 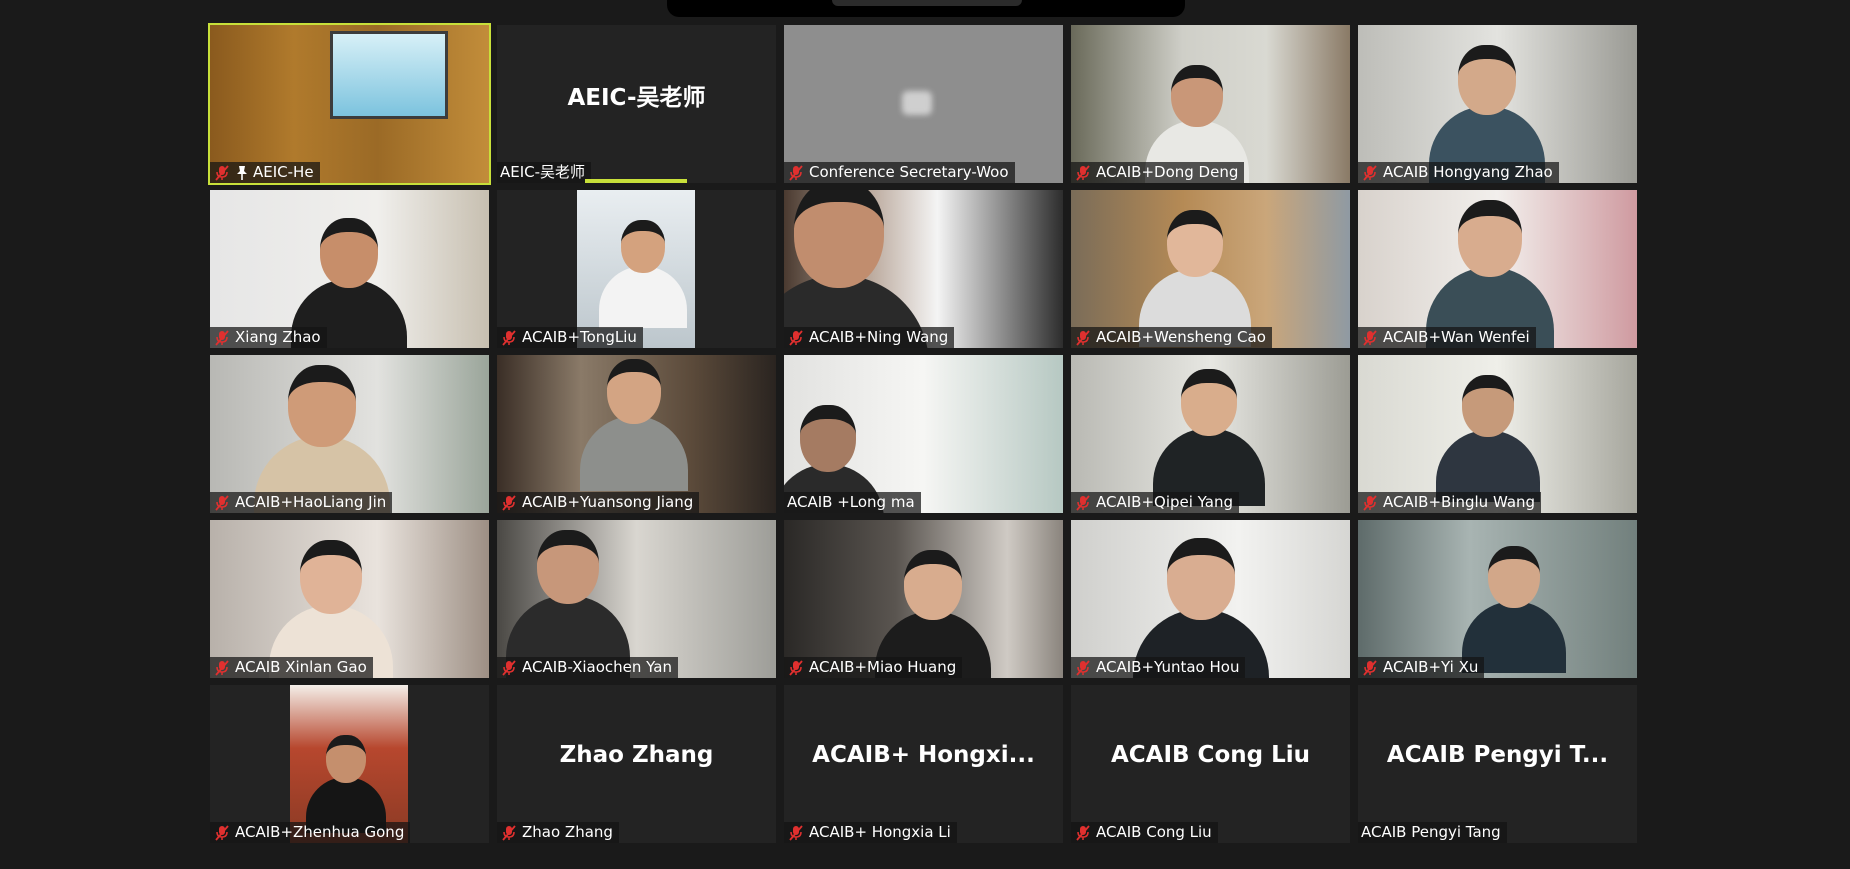 I want to click on participant-tile: ACAIB+Dong Deng, so click(x=1210, y=104).